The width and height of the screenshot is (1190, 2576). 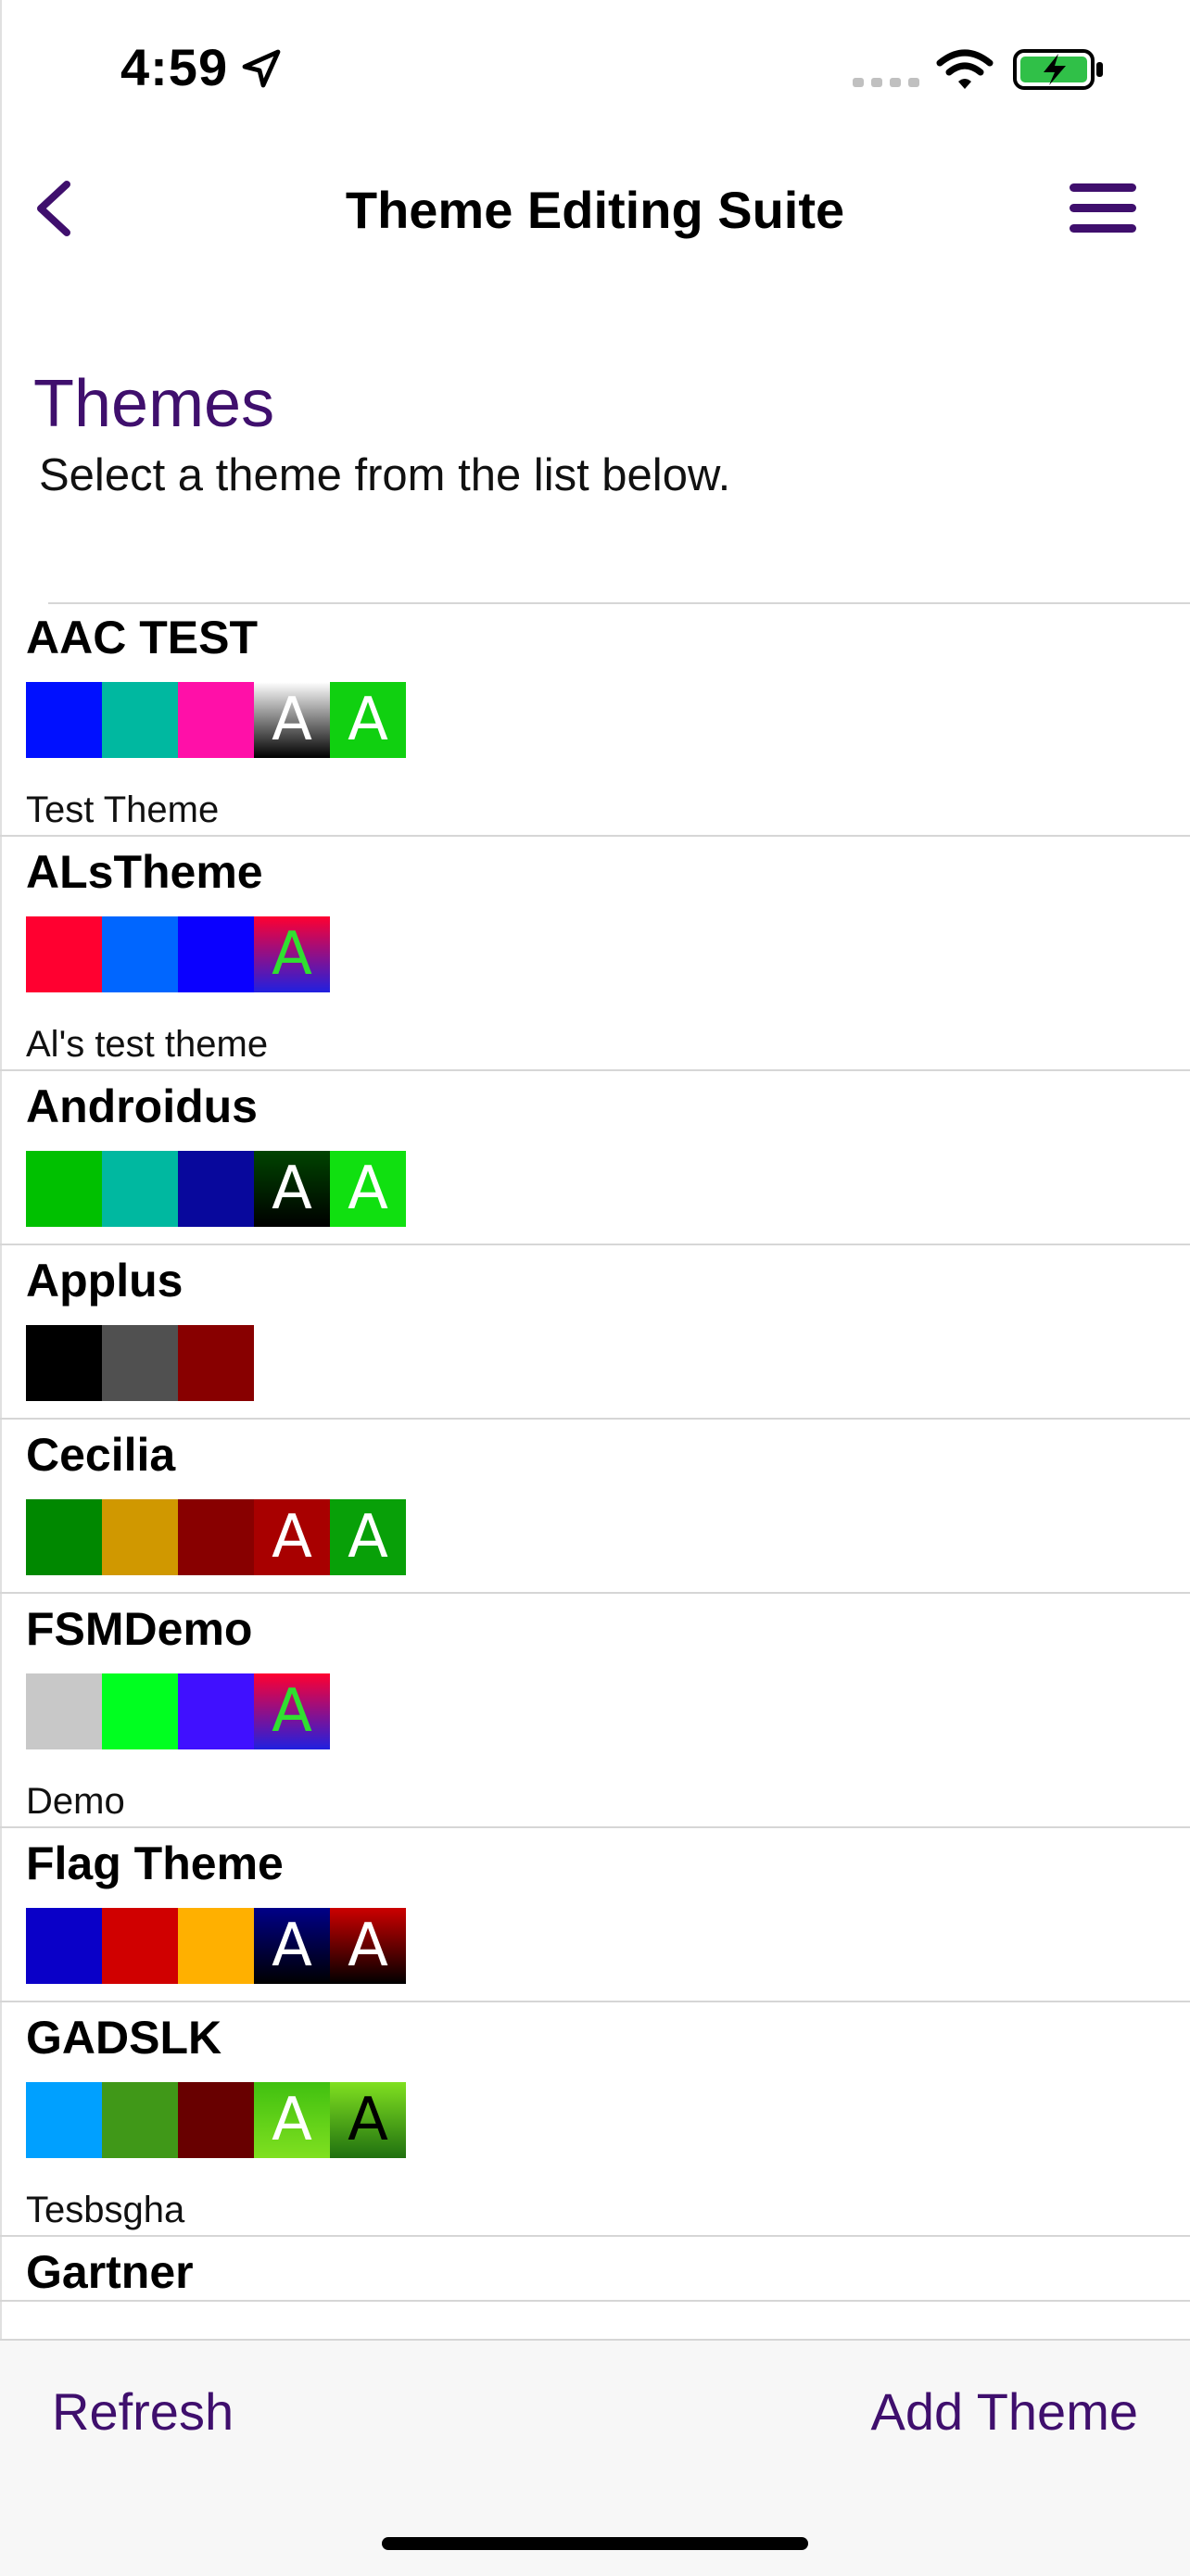 I want to click on status-time: 4:59, so click(x=174, y=67).